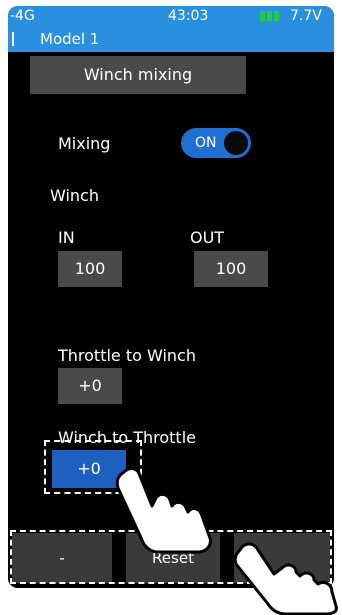 This screenshot has height=615, width=342. What do you see at coordinates (236, 143) in the screenshot?
I see `toggle-knob` at bounding box center [236, 143].